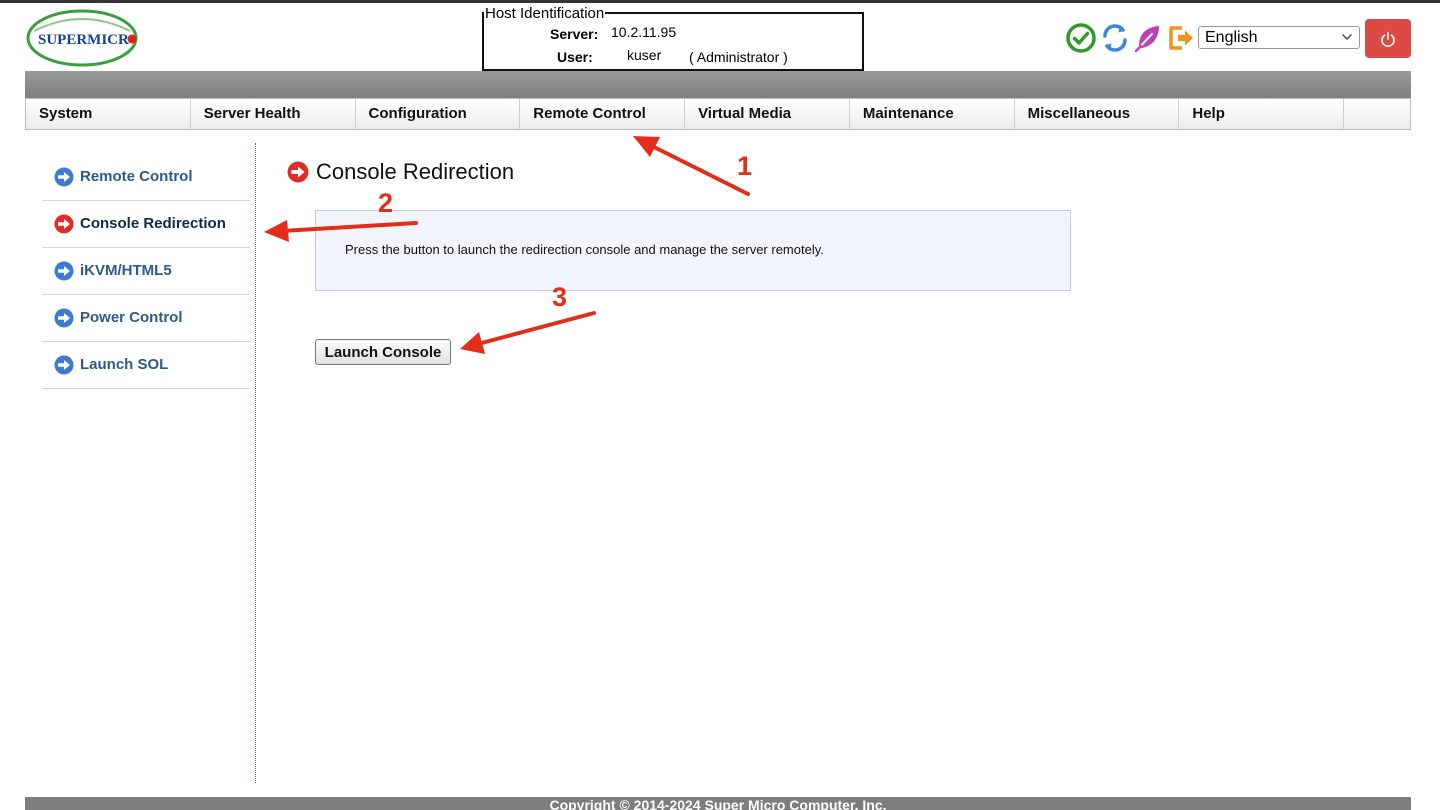  What do you see at coordinates (718, 84) in the screenshot?
I see `header-band` at bounding box center [718, 84].